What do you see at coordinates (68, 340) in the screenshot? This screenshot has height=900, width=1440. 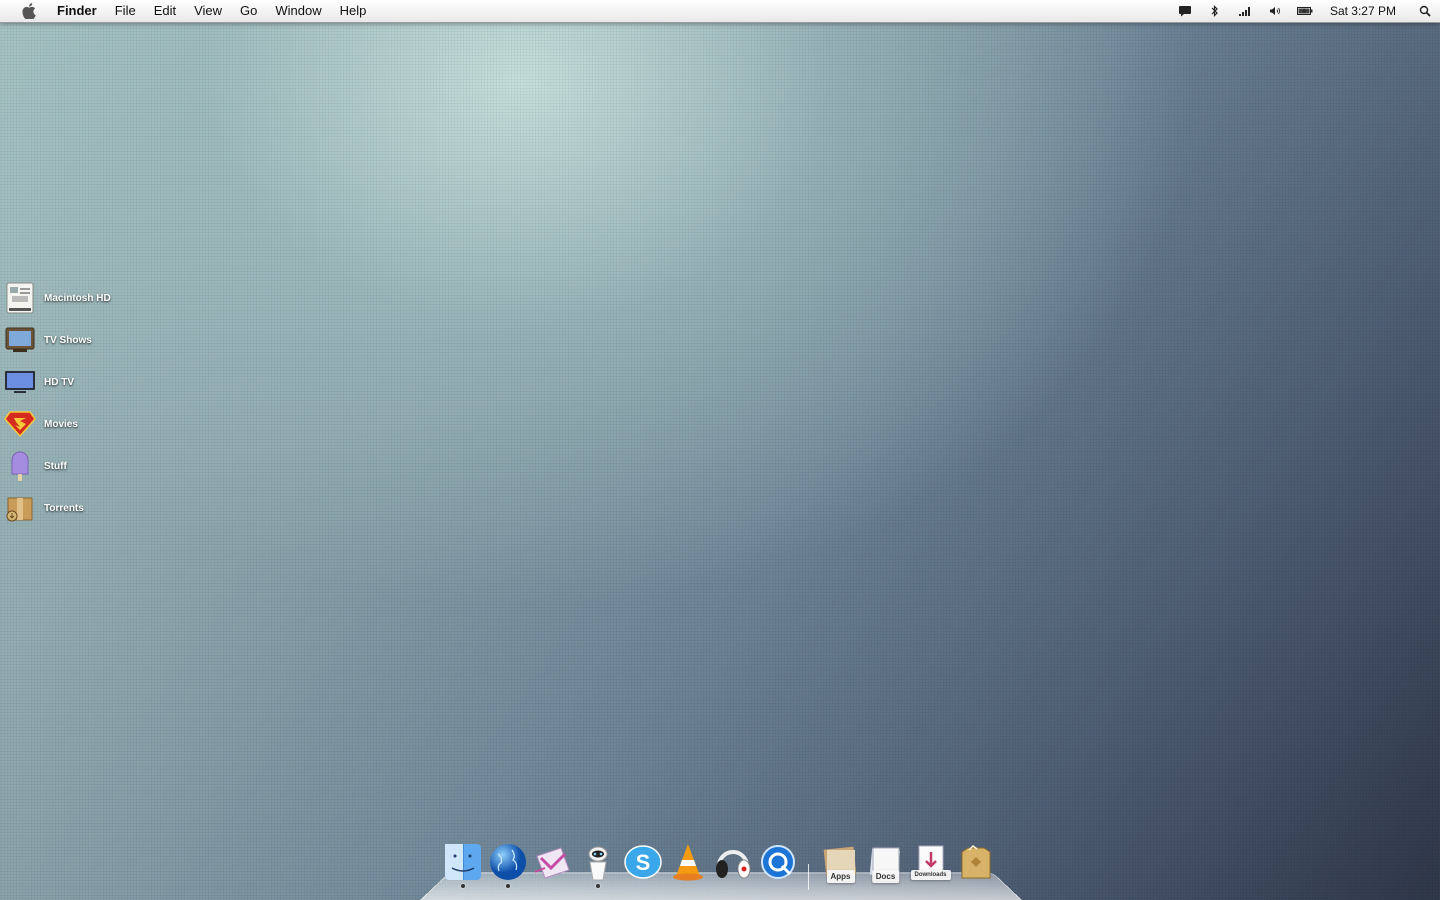 I see `desktop-icon-label: TV Shows` at bounding box center [68, 340].